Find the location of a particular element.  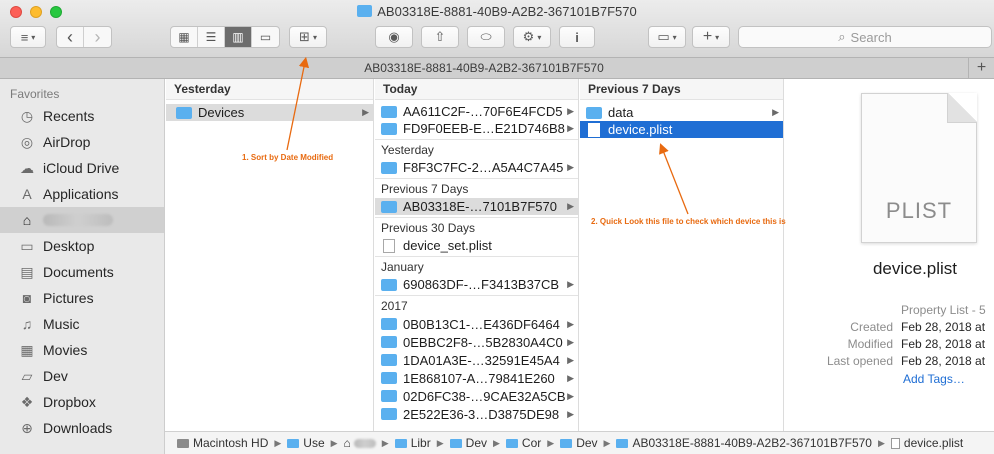

list-item: 1E868107-A…79841E260 ▶ is located at coordinates (476, 378).